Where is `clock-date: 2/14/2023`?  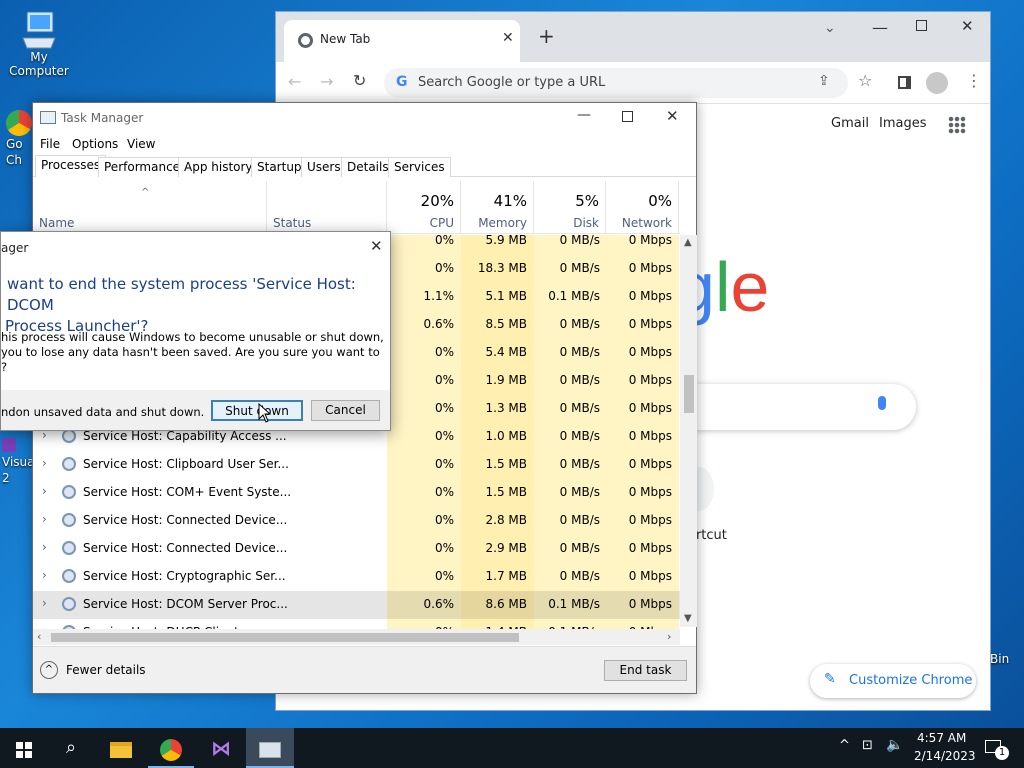
clock-date: 2/14/2023 is located at coordinates (945, 756).